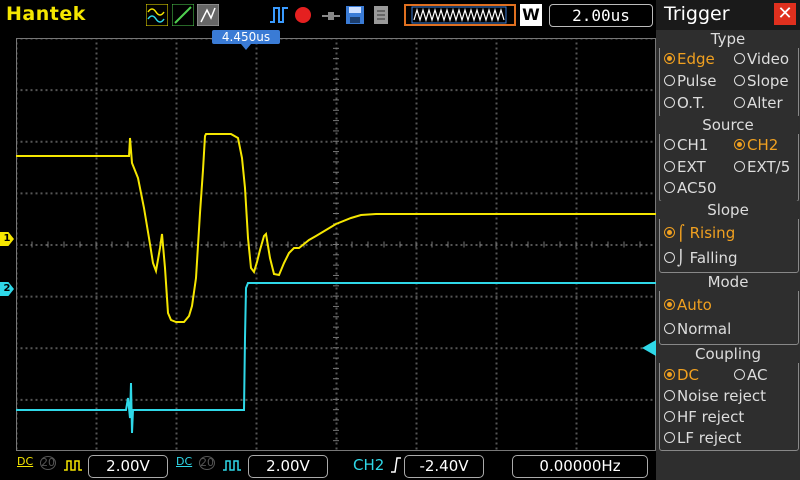 The image size is (800, 480). I want to click on mode-letter: W, so click(531, 15).